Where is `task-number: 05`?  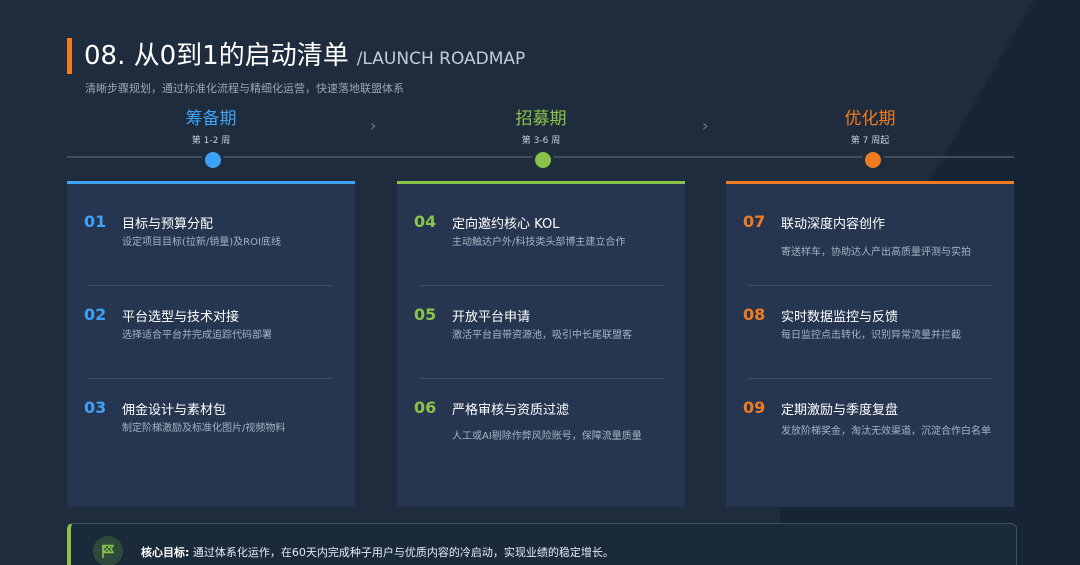
task-number: 05 is located at coordinates (425, 314).